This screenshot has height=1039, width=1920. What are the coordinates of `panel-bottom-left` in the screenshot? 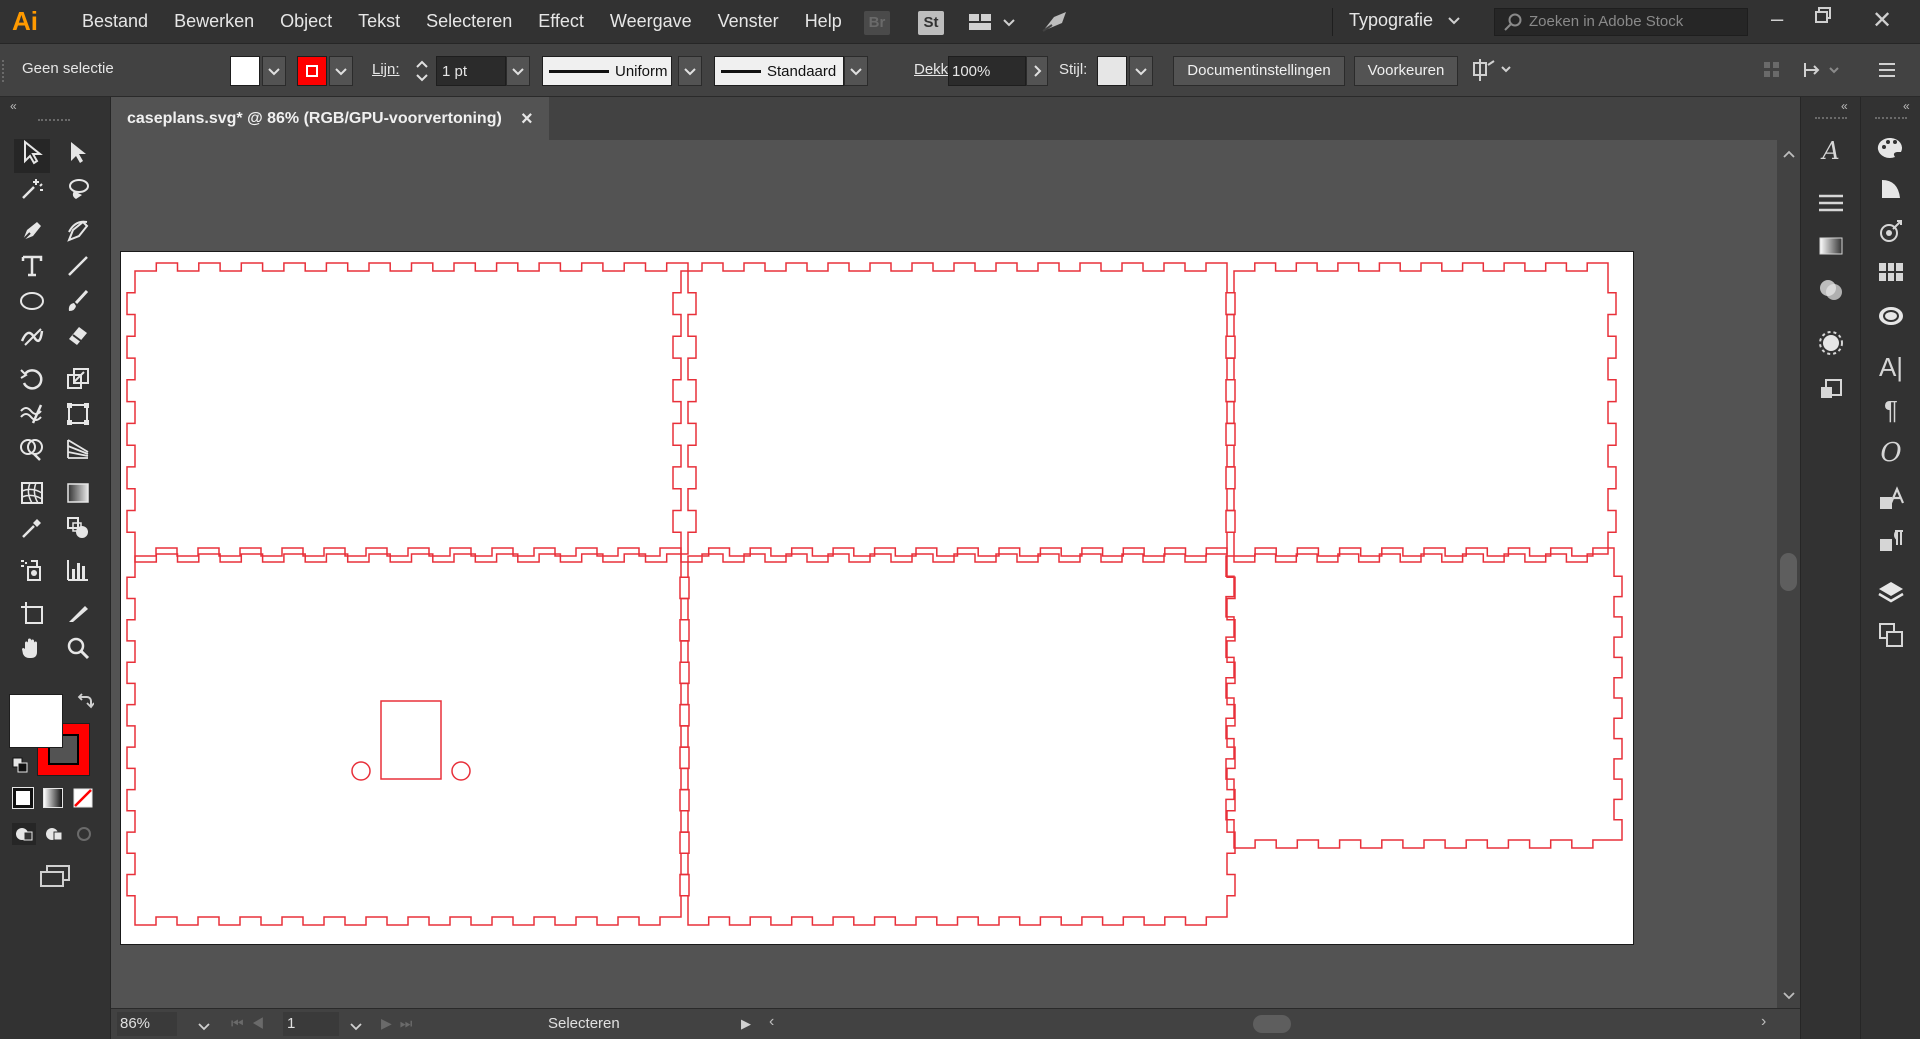 It's located at (408, 736).